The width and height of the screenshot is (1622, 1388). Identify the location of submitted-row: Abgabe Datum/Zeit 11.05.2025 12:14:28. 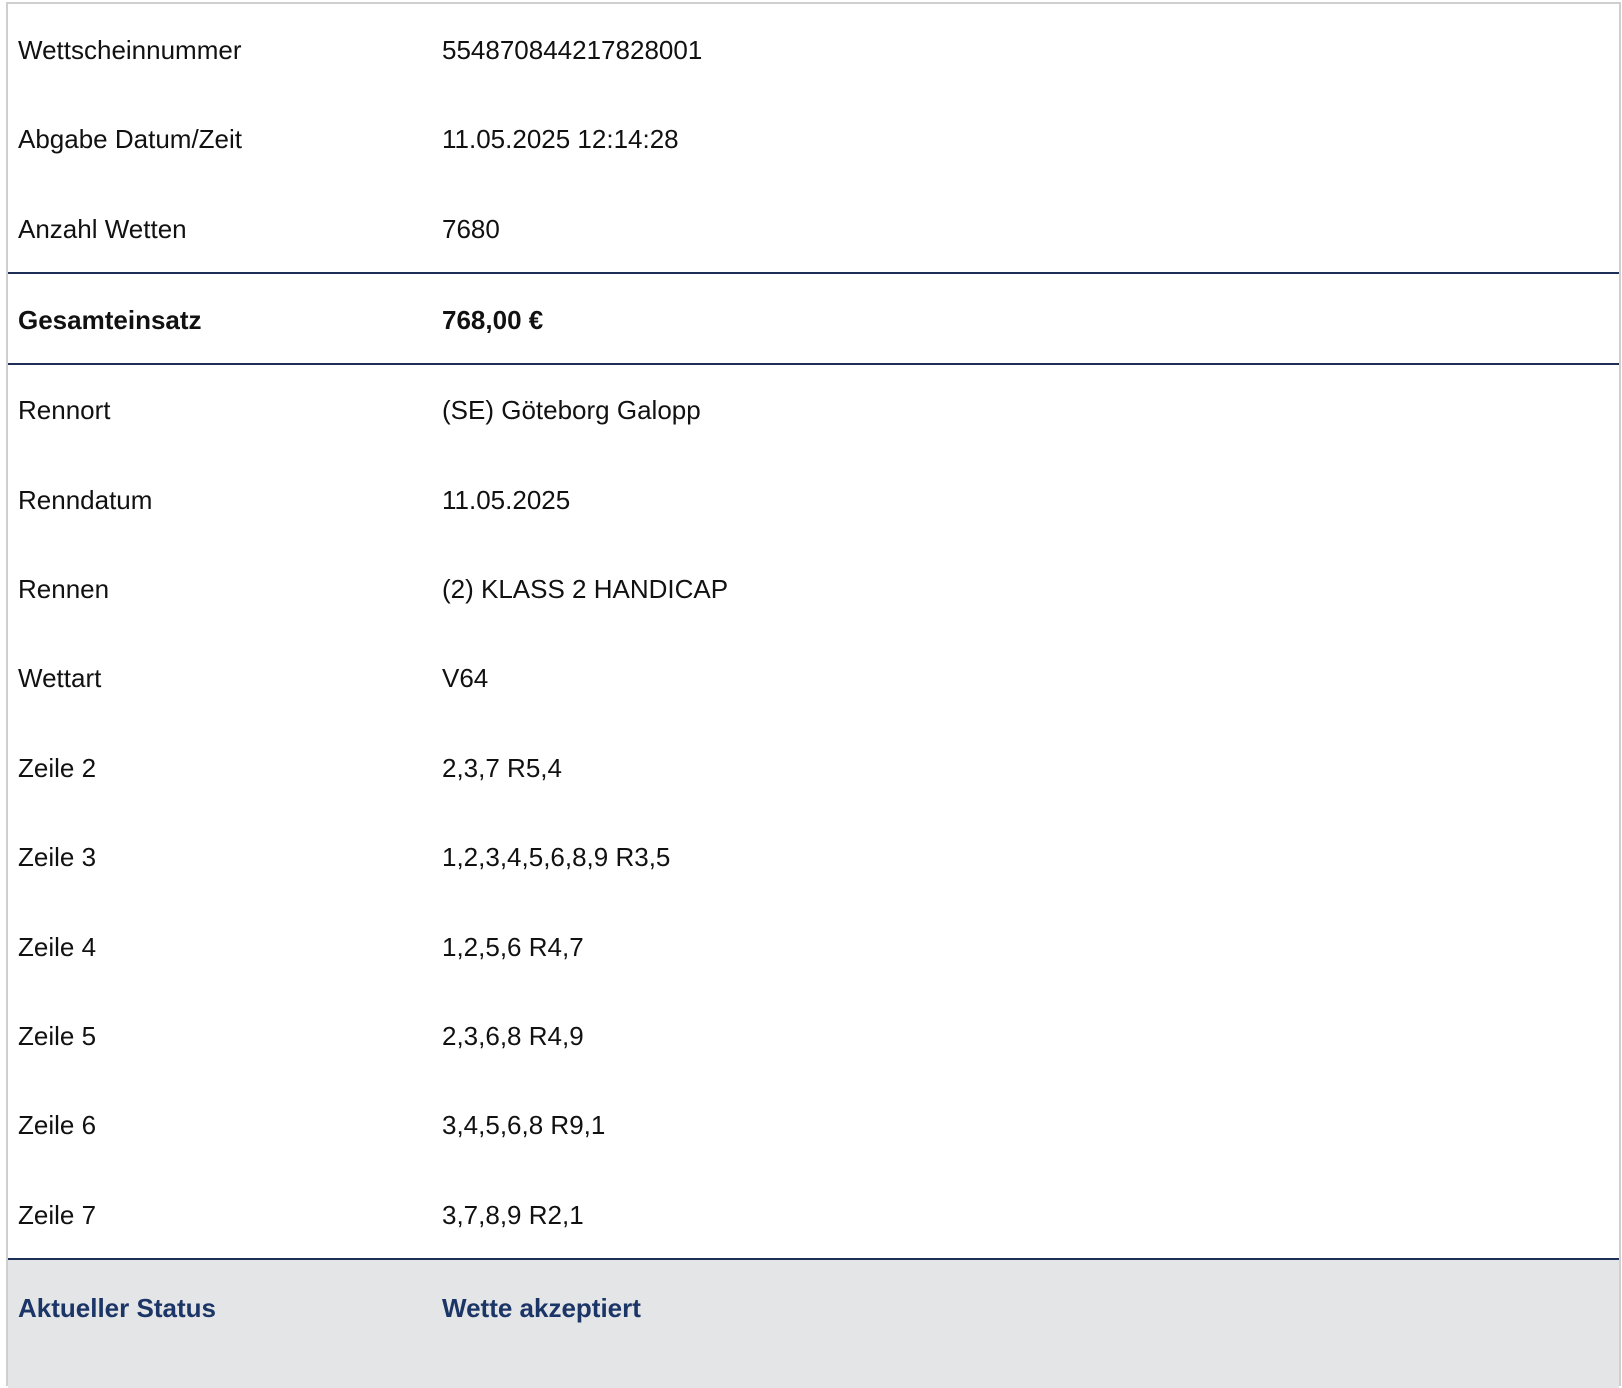
(813, 139).